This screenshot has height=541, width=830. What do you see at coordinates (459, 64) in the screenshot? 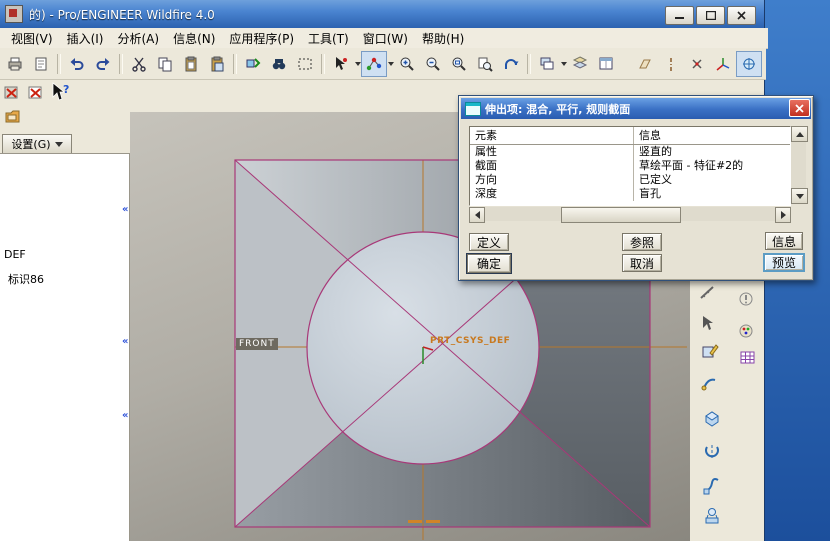
I see `refit-icon` at bounding box center [459, 64].